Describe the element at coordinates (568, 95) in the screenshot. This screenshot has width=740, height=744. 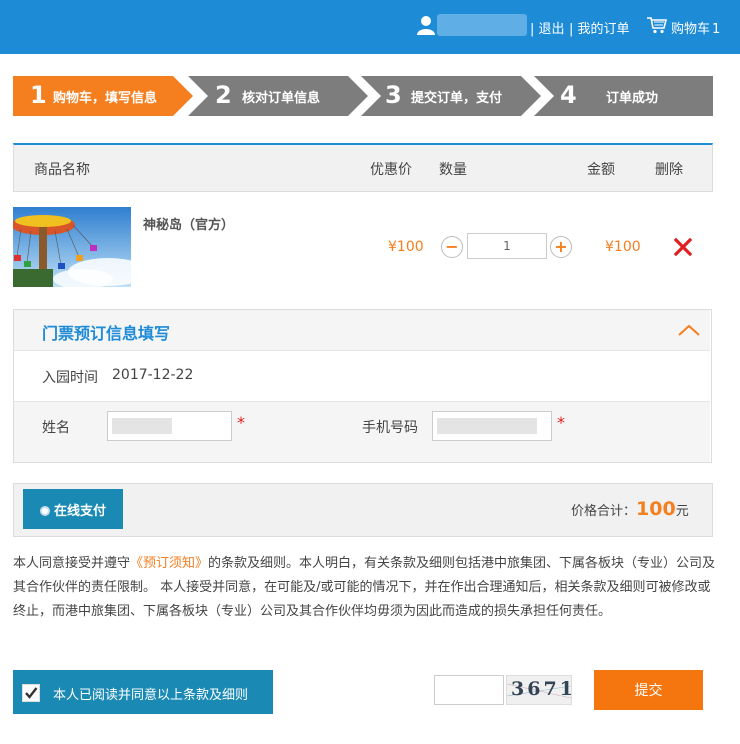
I see `step-number: 4` at that location.